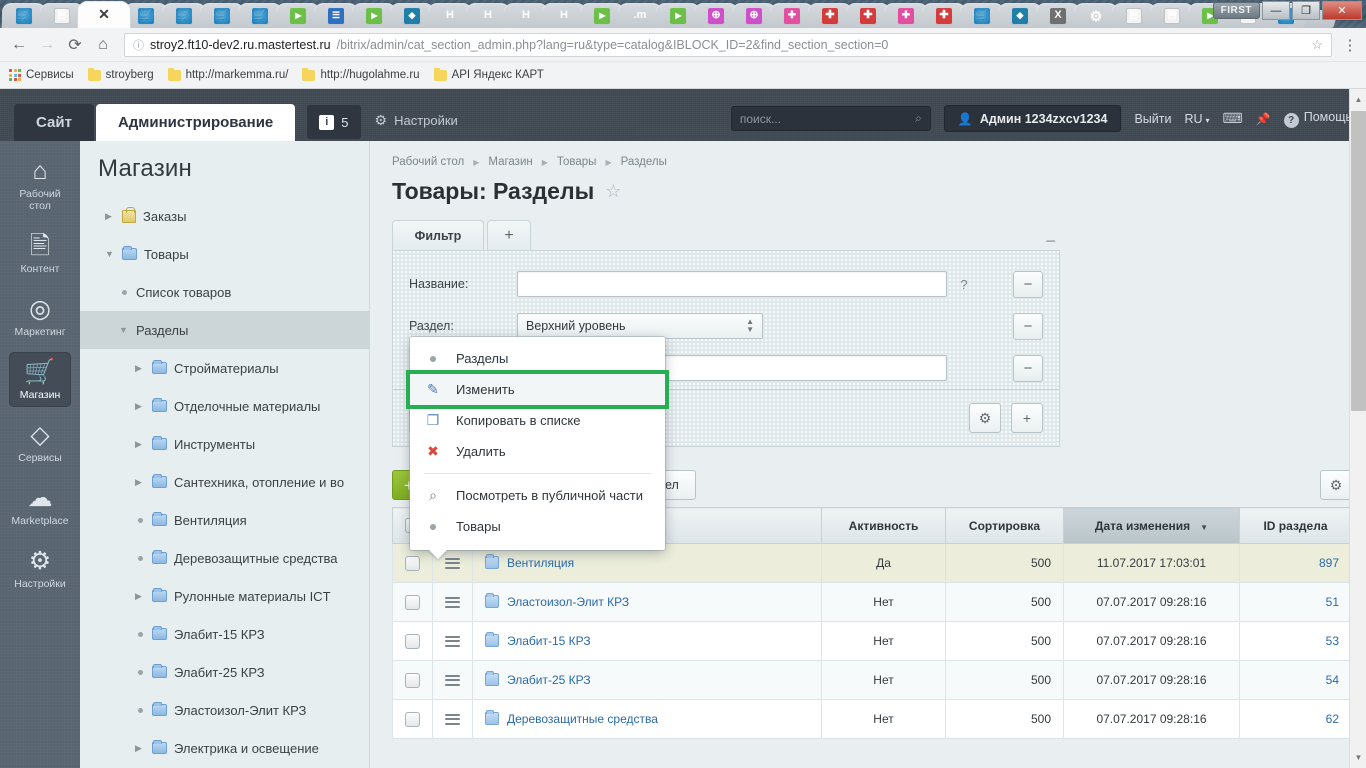  What do you see at coordinates (537, 495) in the screenshot?
I see `context-menu-item: ⌕ Посмотреть в публичной части` at bounding box center [537, 495].